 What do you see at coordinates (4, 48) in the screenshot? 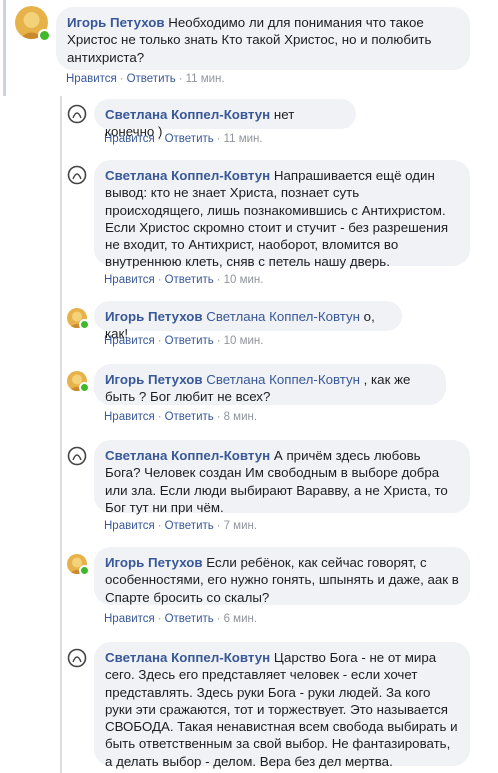
I see `thread-highlight-bar` at bounding box center [4, 48].